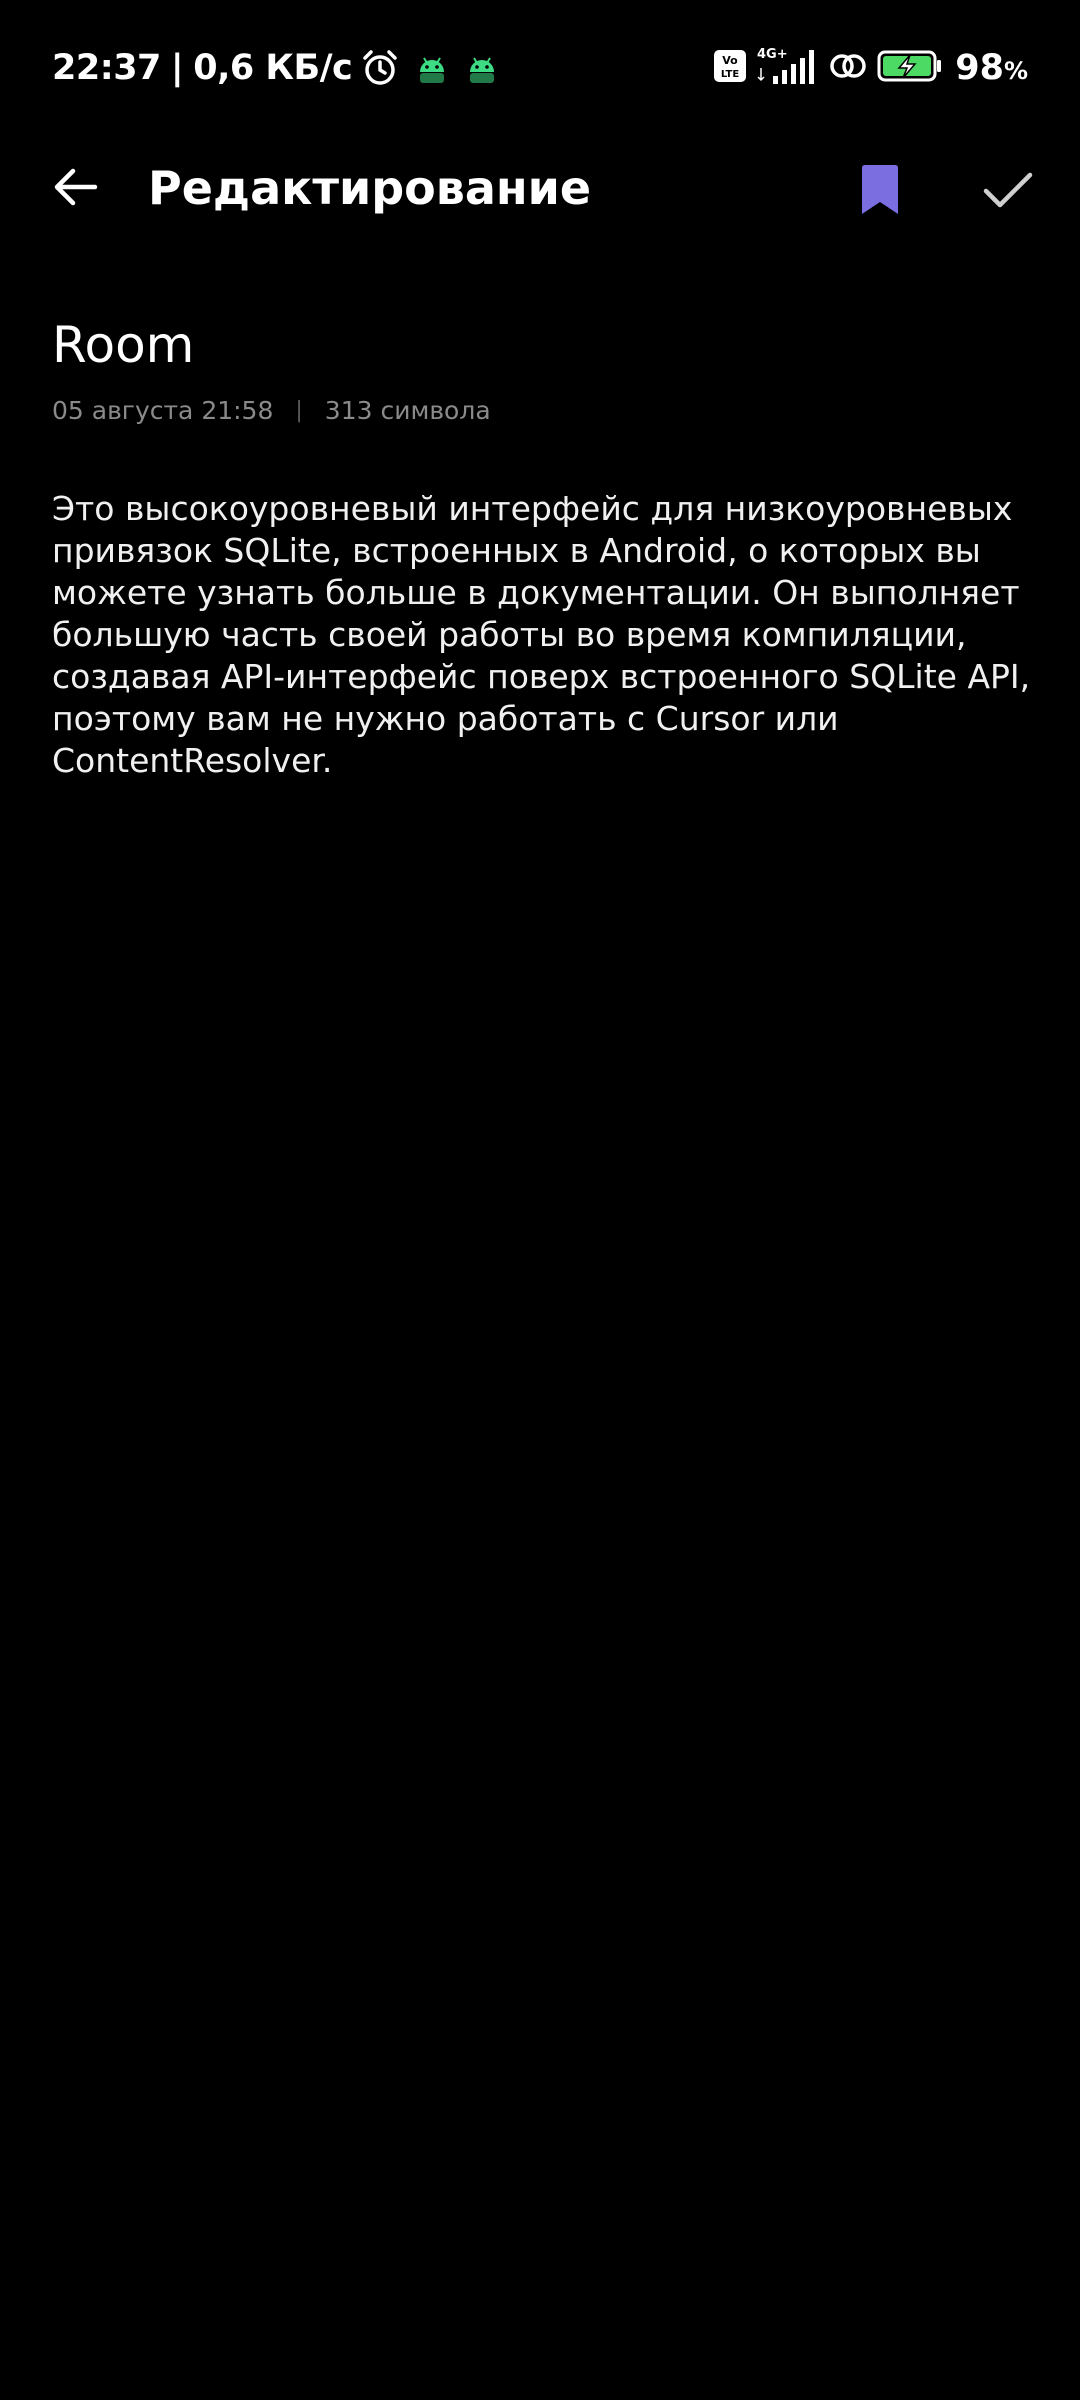 The width and height of the screenshot is (1080, 2400). Describe the element at coordinates (730, 68) in the screenshot. I see `volte-icon: Vo LTE` at that location.